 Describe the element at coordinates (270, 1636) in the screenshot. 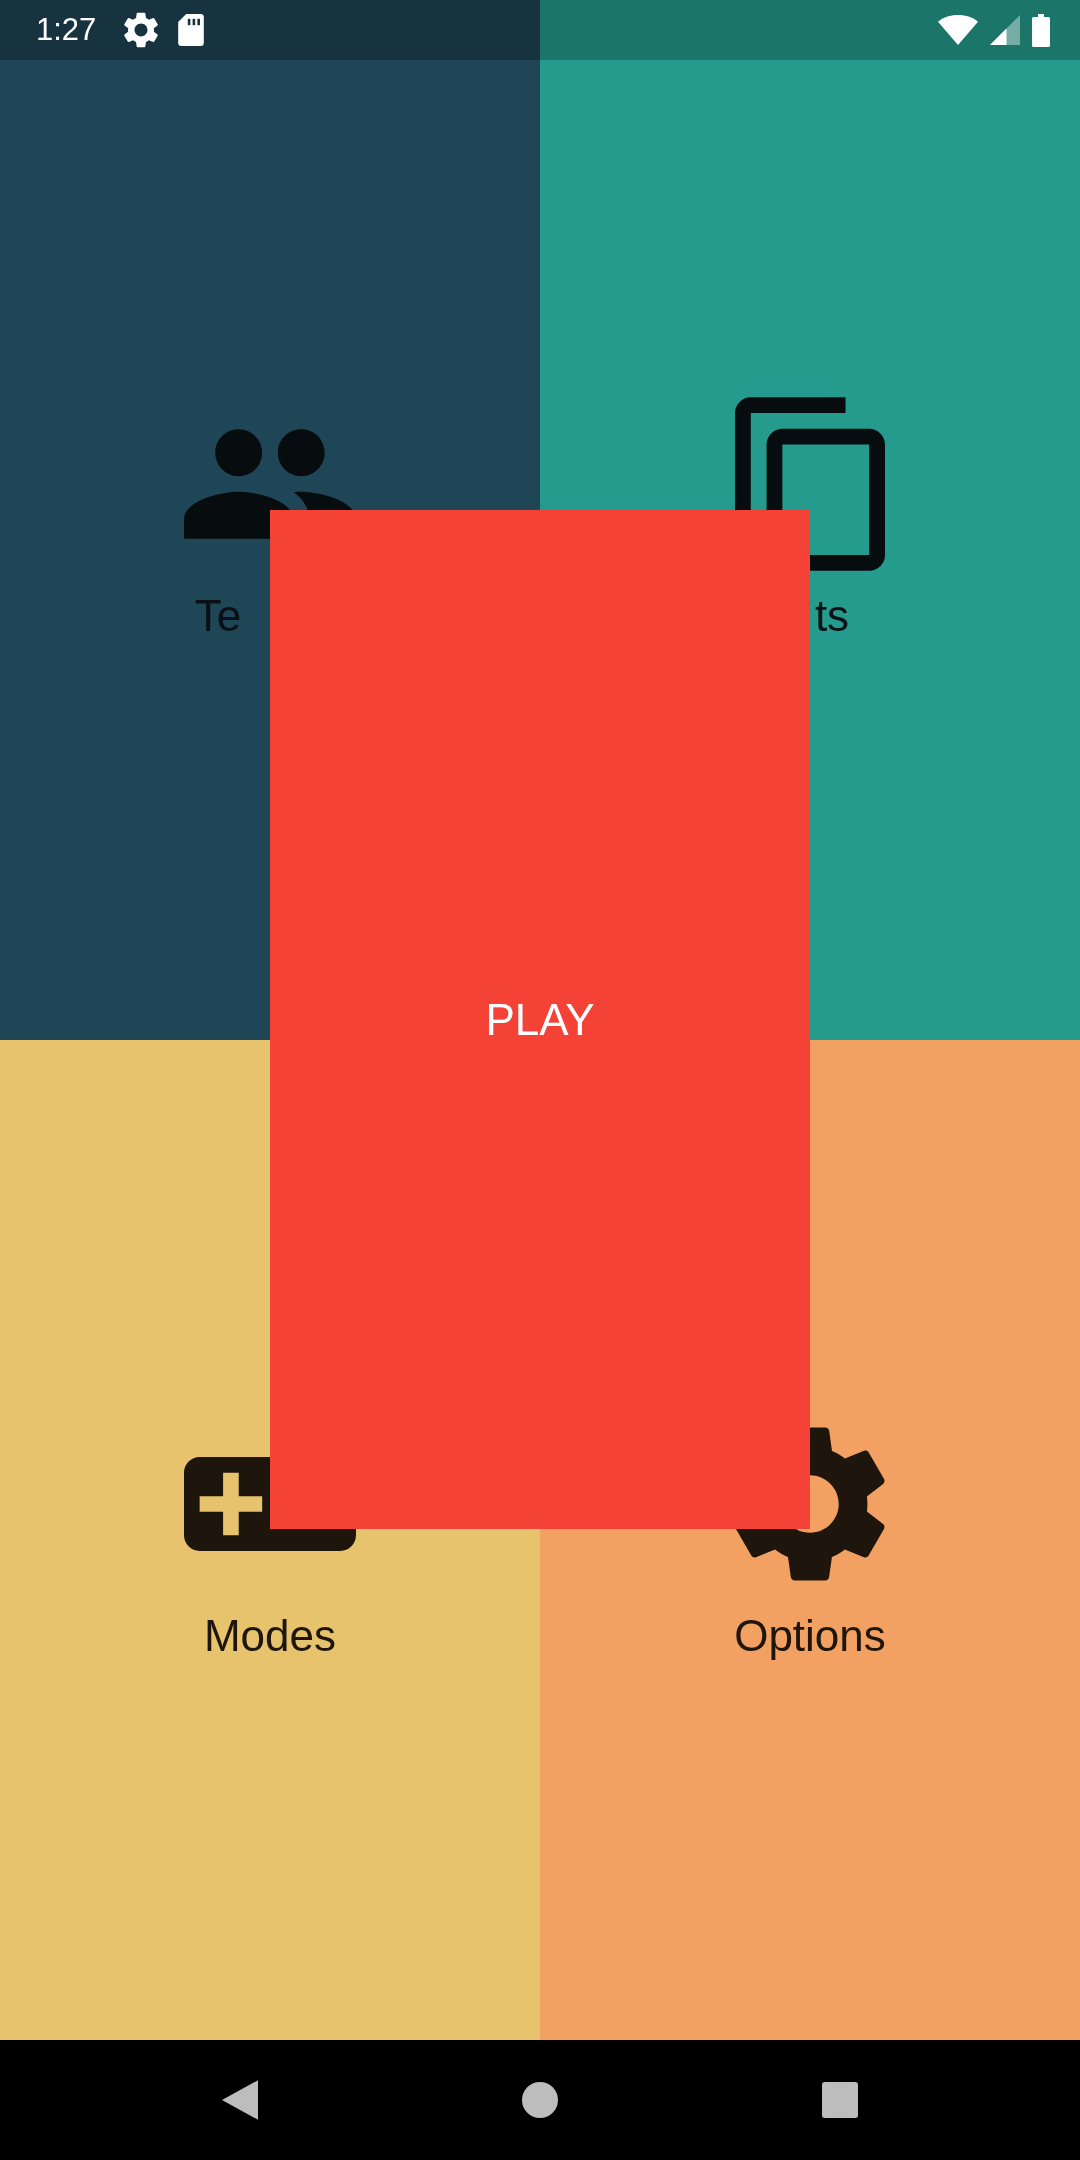

I see `tile-label: Modes` at that location.